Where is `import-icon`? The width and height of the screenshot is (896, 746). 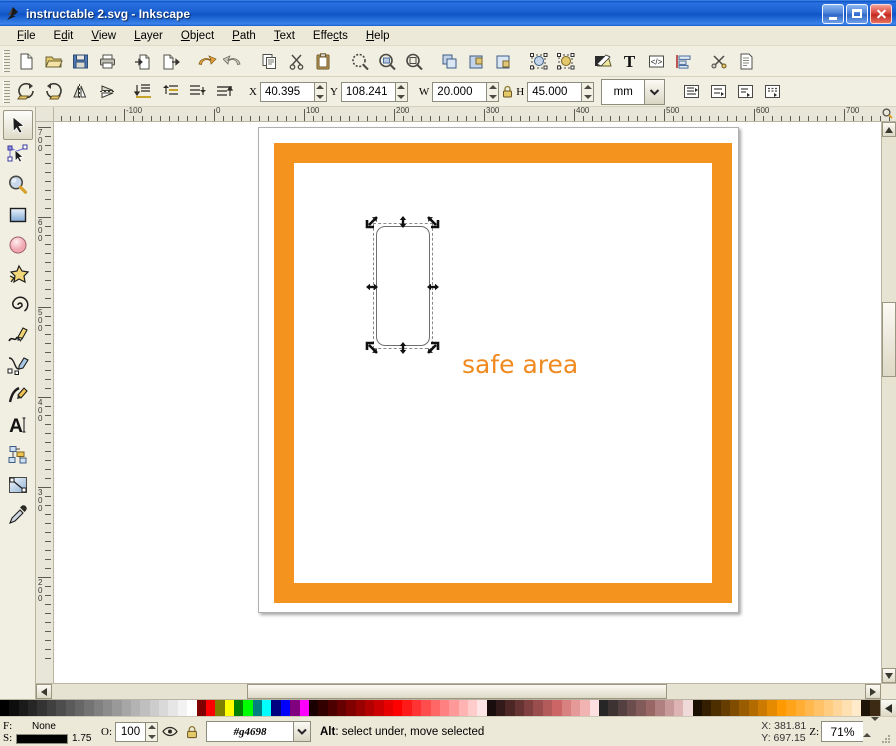
import-icon is located at coordinates (143, 61).